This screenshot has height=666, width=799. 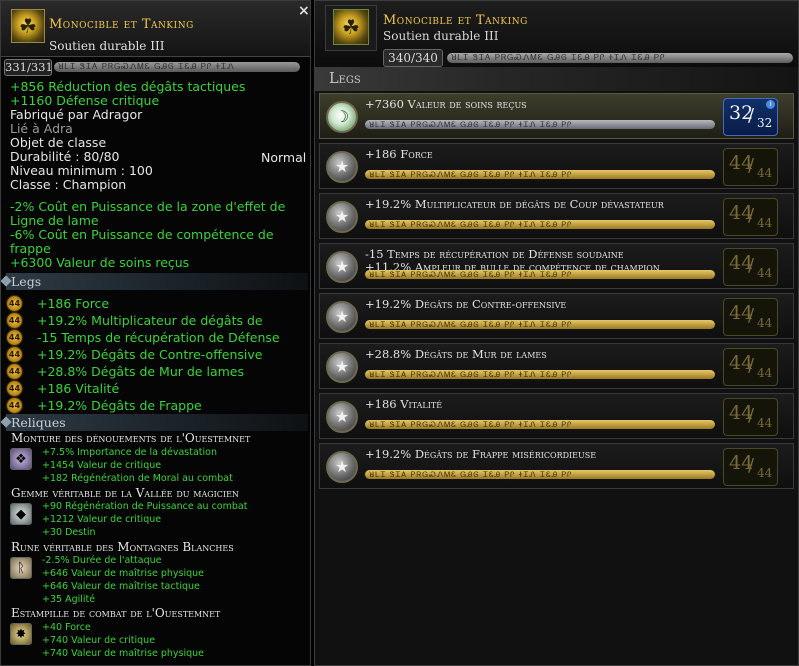 I want to click on xp-bar-glyphs: ꓤᏞᏆ ᏕᏆᎪ ᏢᏒᏀᏍᏁᎷᏋ ᏀᎯᎶ ᏆᏋᎯ ᏢᎵ ᏐᏆᏁ, so click(x=146, y=66).